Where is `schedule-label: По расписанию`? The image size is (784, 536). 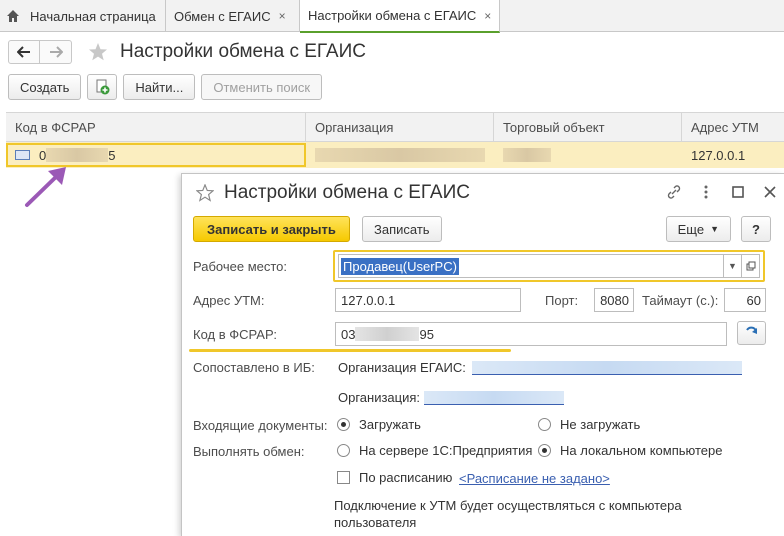
schedule-label: По расписанию is located at coordinates (406, 477).